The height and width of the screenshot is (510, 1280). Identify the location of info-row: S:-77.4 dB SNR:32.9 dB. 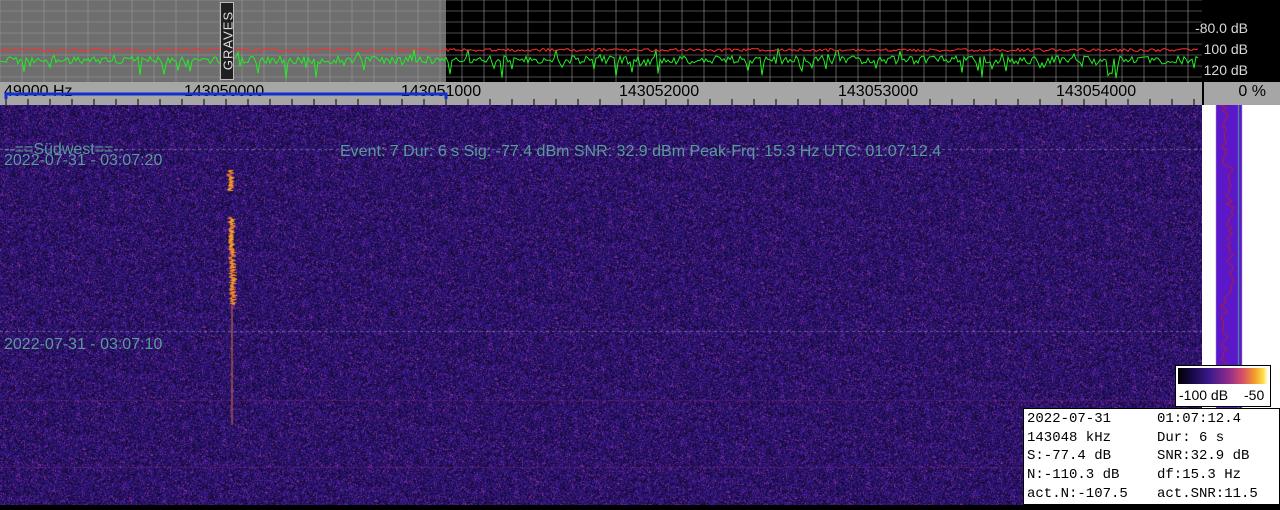
(1152, 457).